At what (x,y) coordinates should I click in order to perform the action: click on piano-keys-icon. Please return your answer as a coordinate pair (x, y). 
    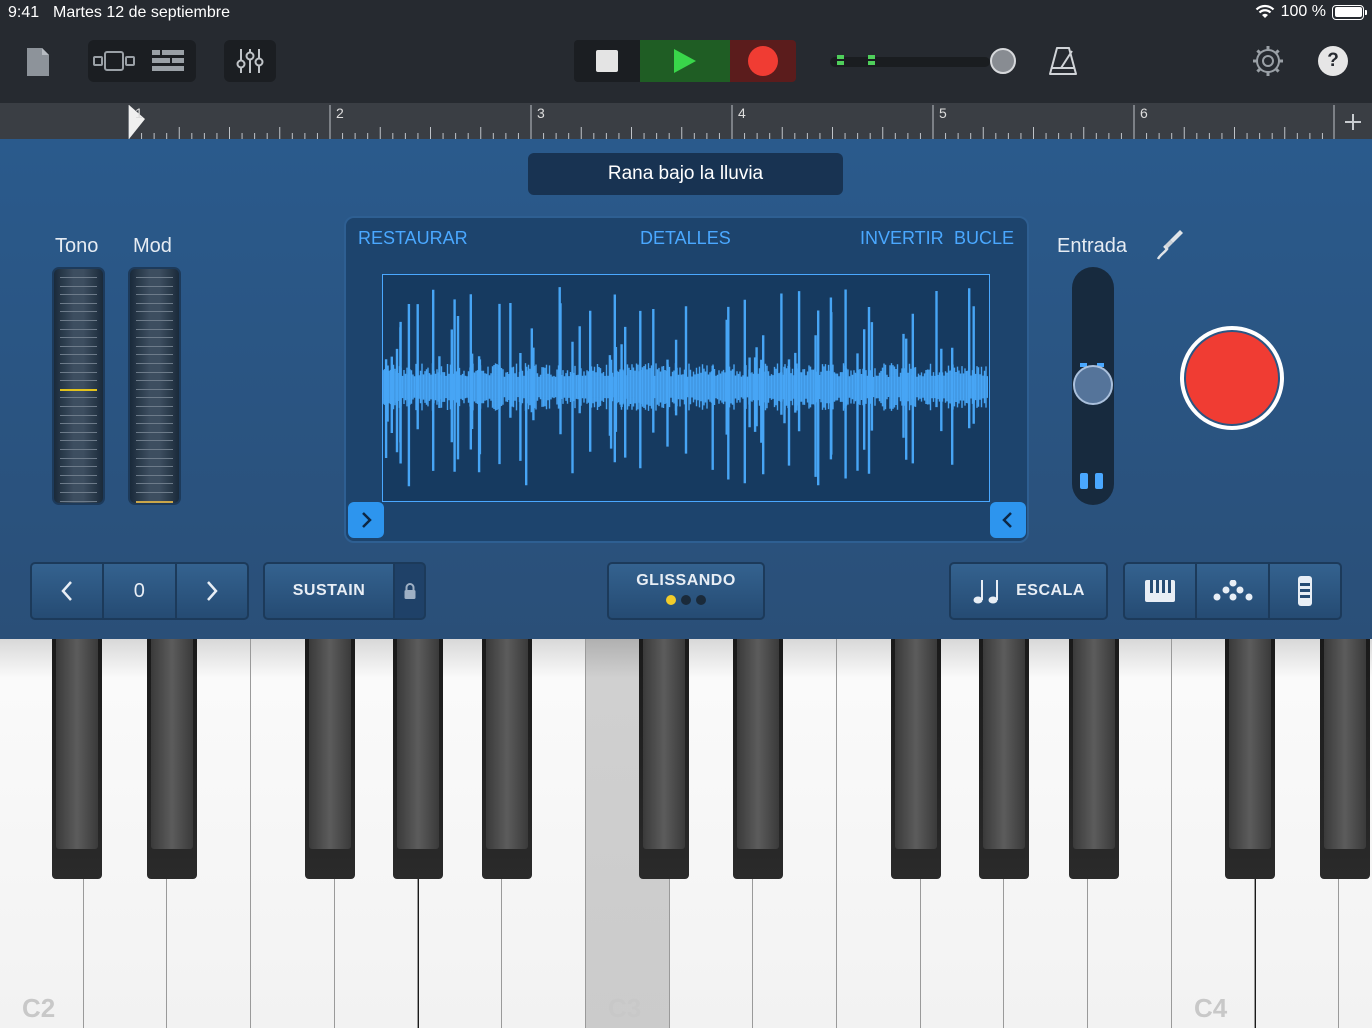
    Looking at the image, I should click on (1160, 591).